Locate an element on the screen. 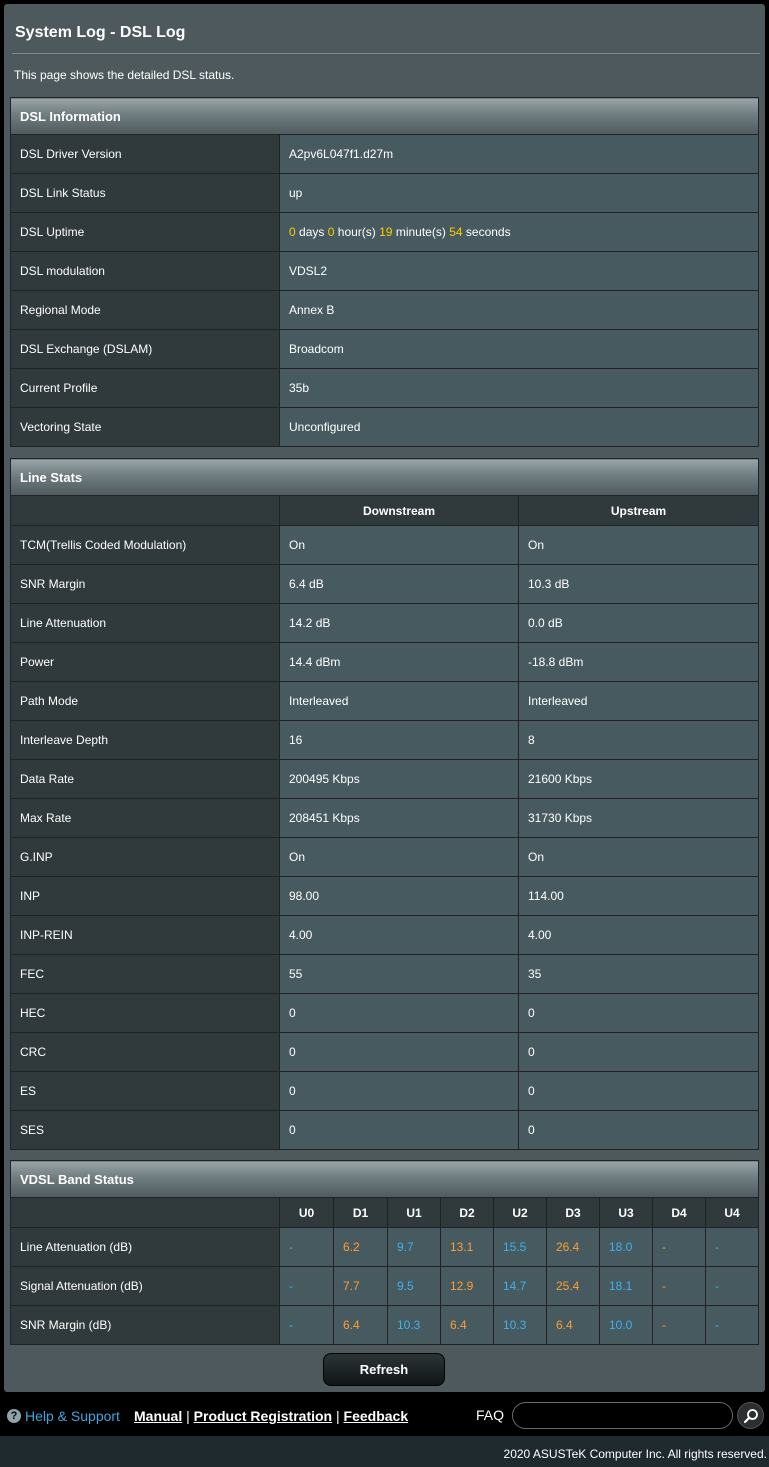  table-row: SNR Margin (dB) -6.4 10.3 6.4 10.3 6.4 10.0- - is located at coordinates (385, 1325).